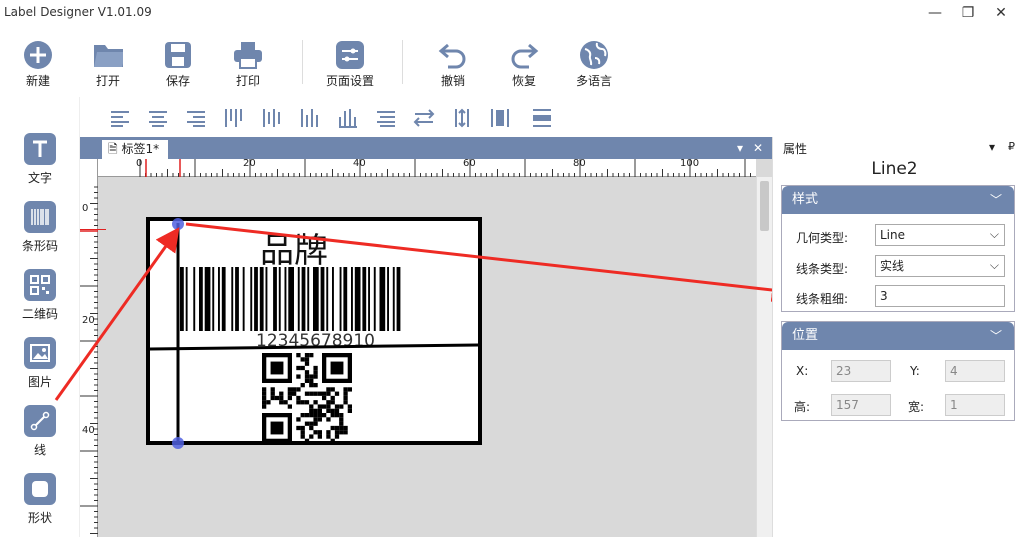  I want to click on width-label: 宽:, so click(916, 407).